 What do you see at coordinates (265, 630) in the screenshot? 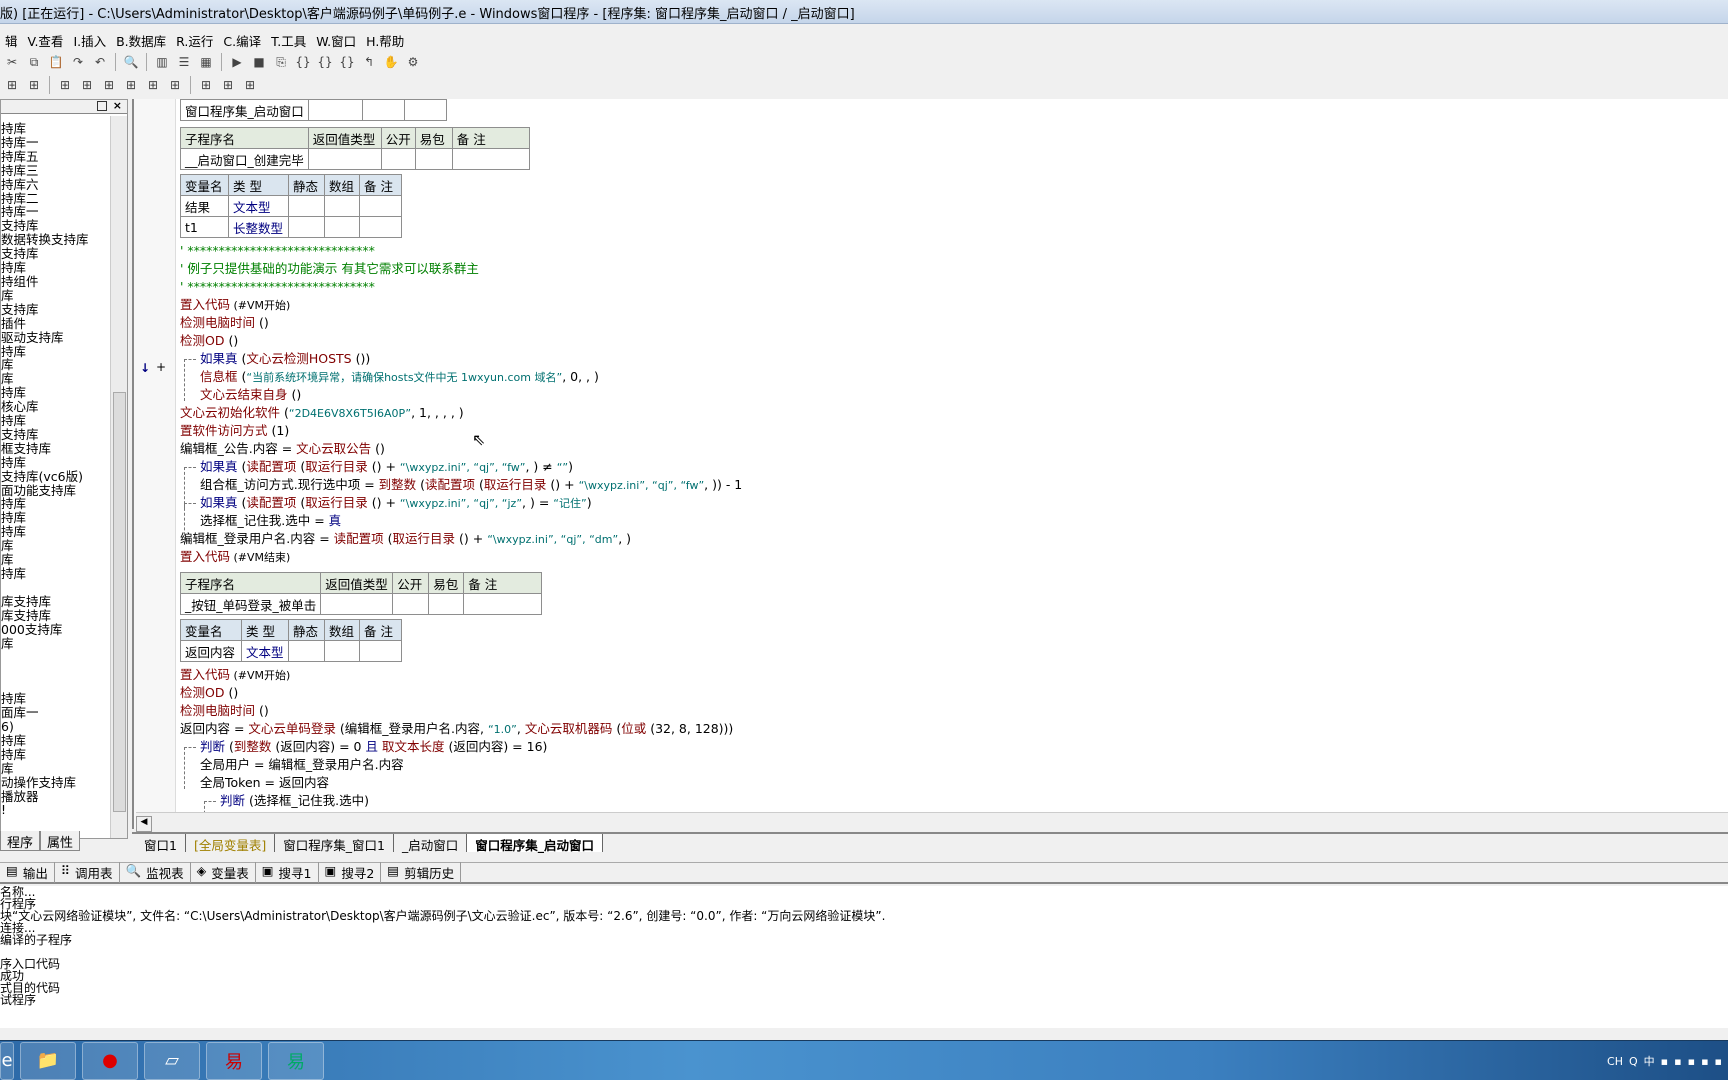
I see `table-cell: 类 型` at bounding box center [265, 630].